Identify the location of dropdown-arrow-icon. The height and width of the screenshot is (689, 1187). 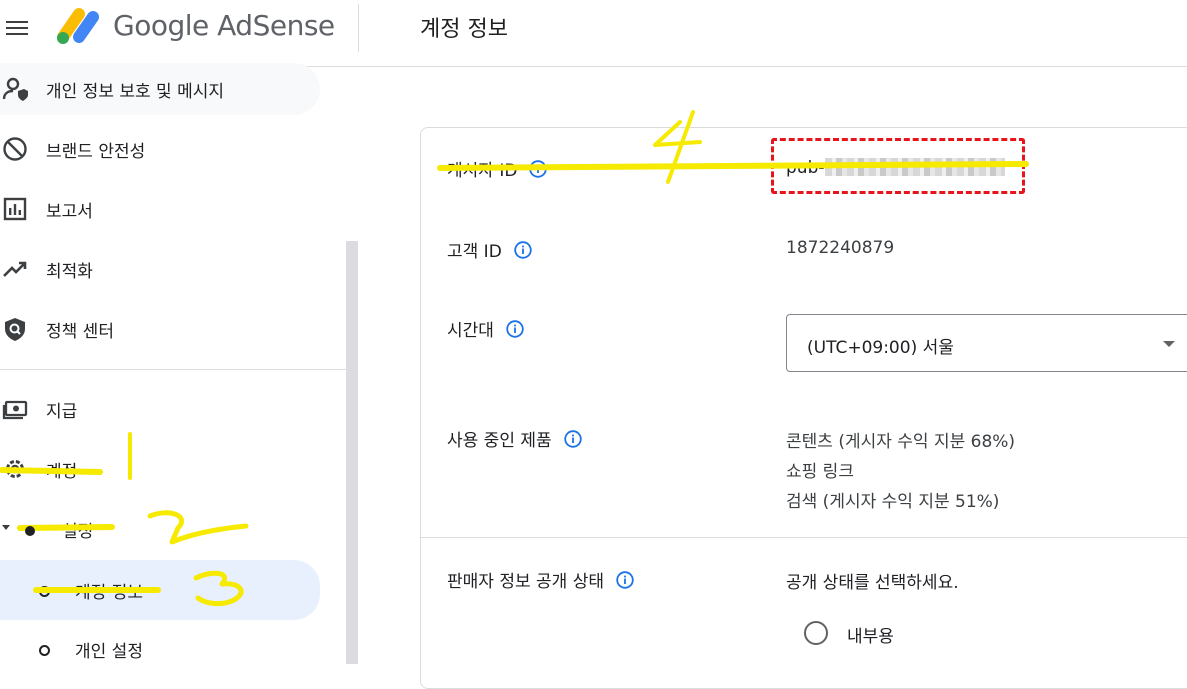
(1169, 344).